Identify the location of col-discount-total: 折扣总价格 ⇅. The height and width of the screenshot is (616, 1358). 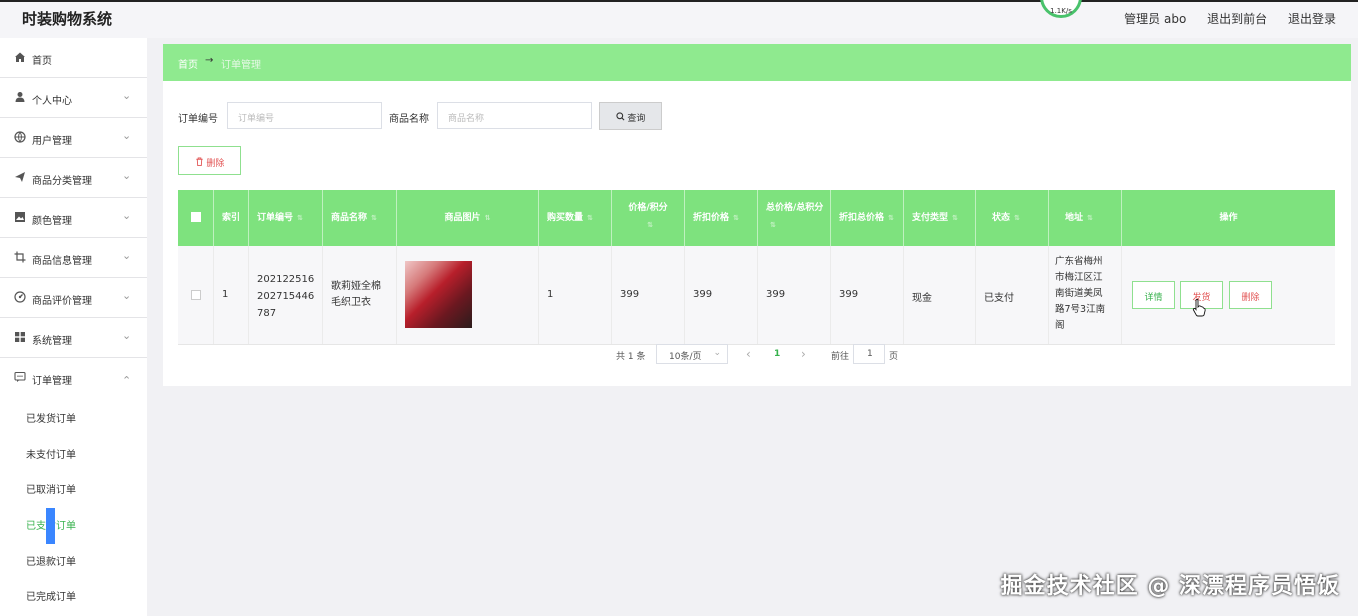
(867, 218).